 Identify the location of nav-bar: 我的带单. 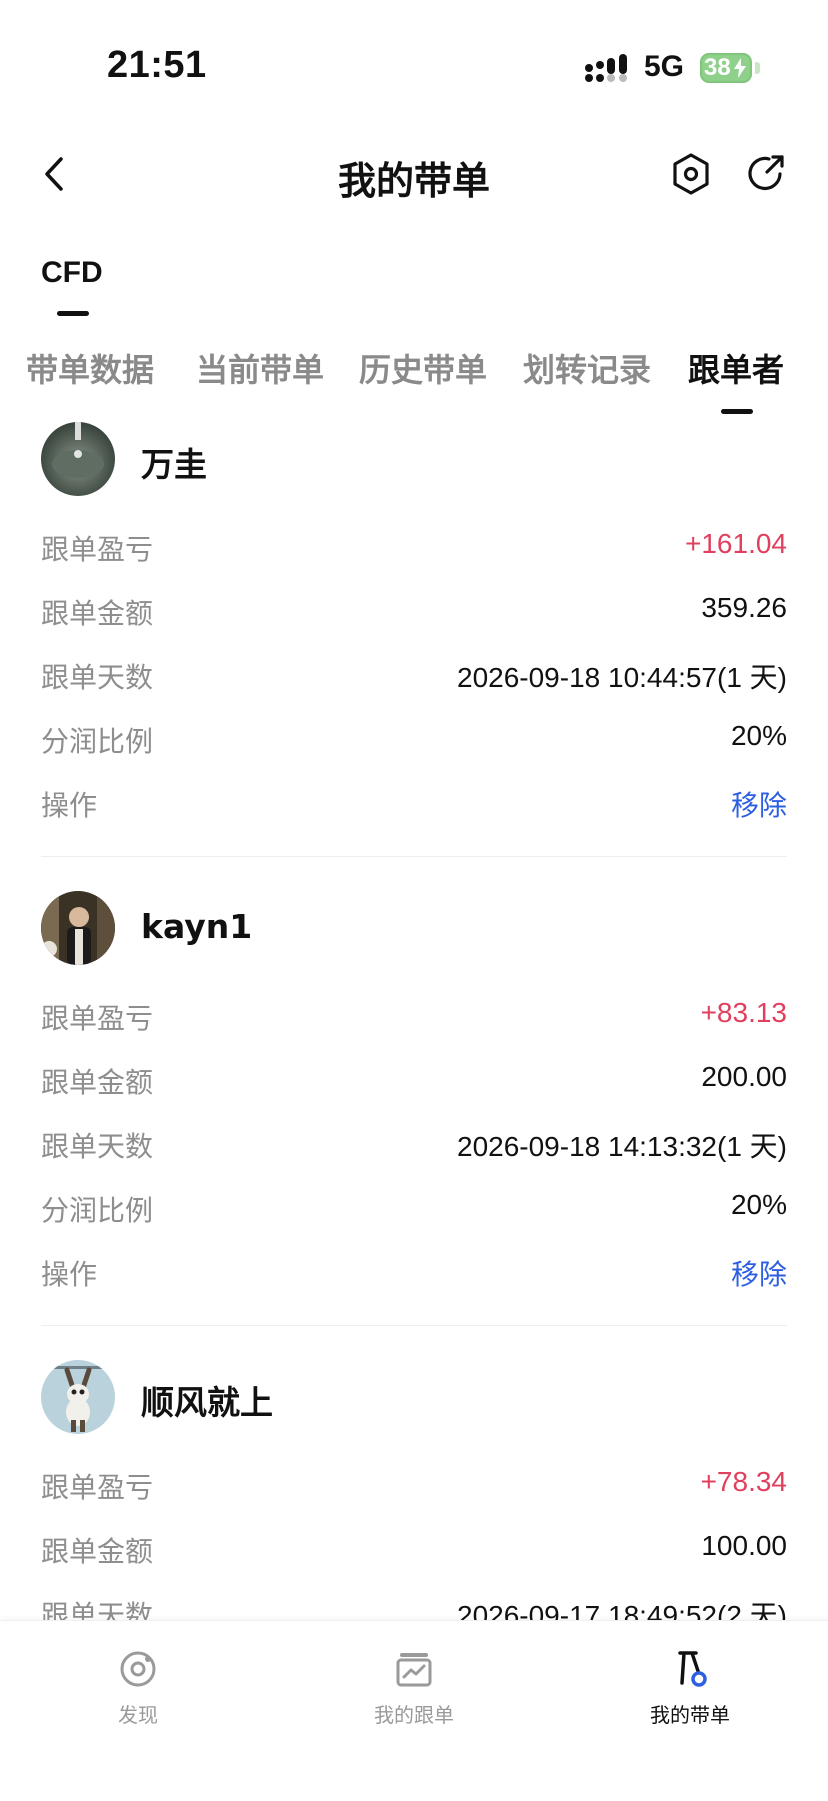
(414, 175).